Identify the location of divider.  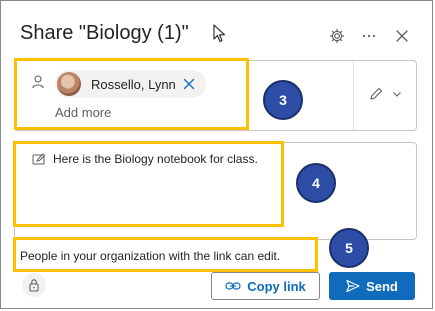
(353, 95).